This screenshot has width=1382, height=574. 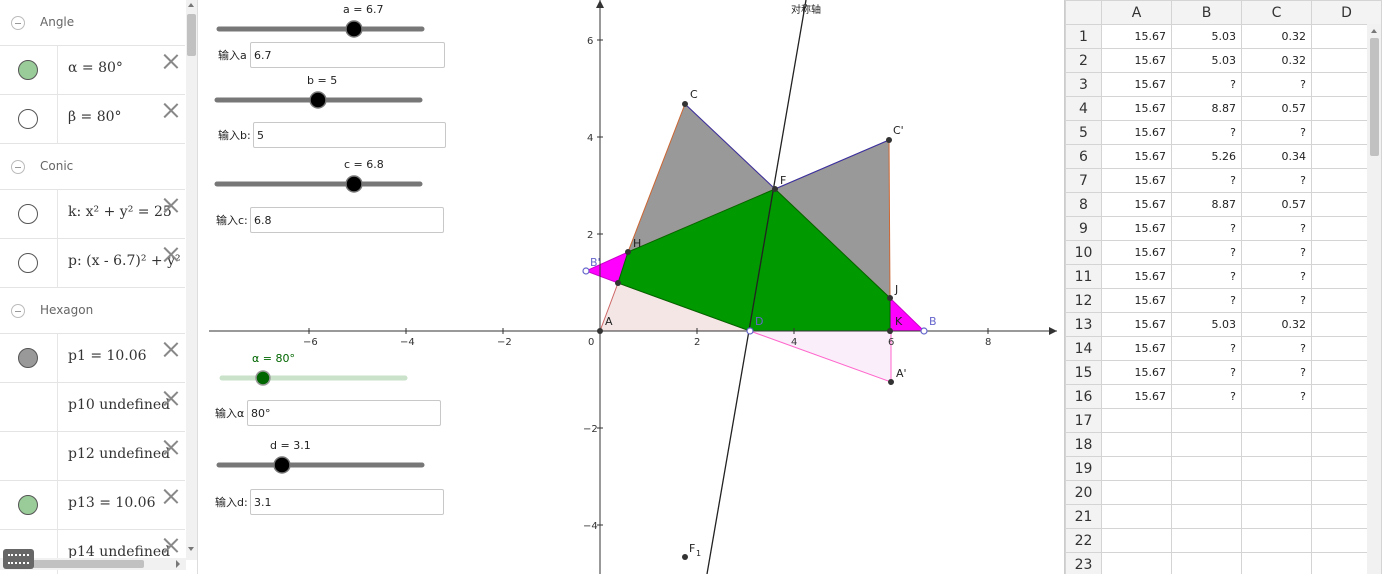 I want to click on algebra-expression: p13 = 10.06, so click(x=112, y=503).